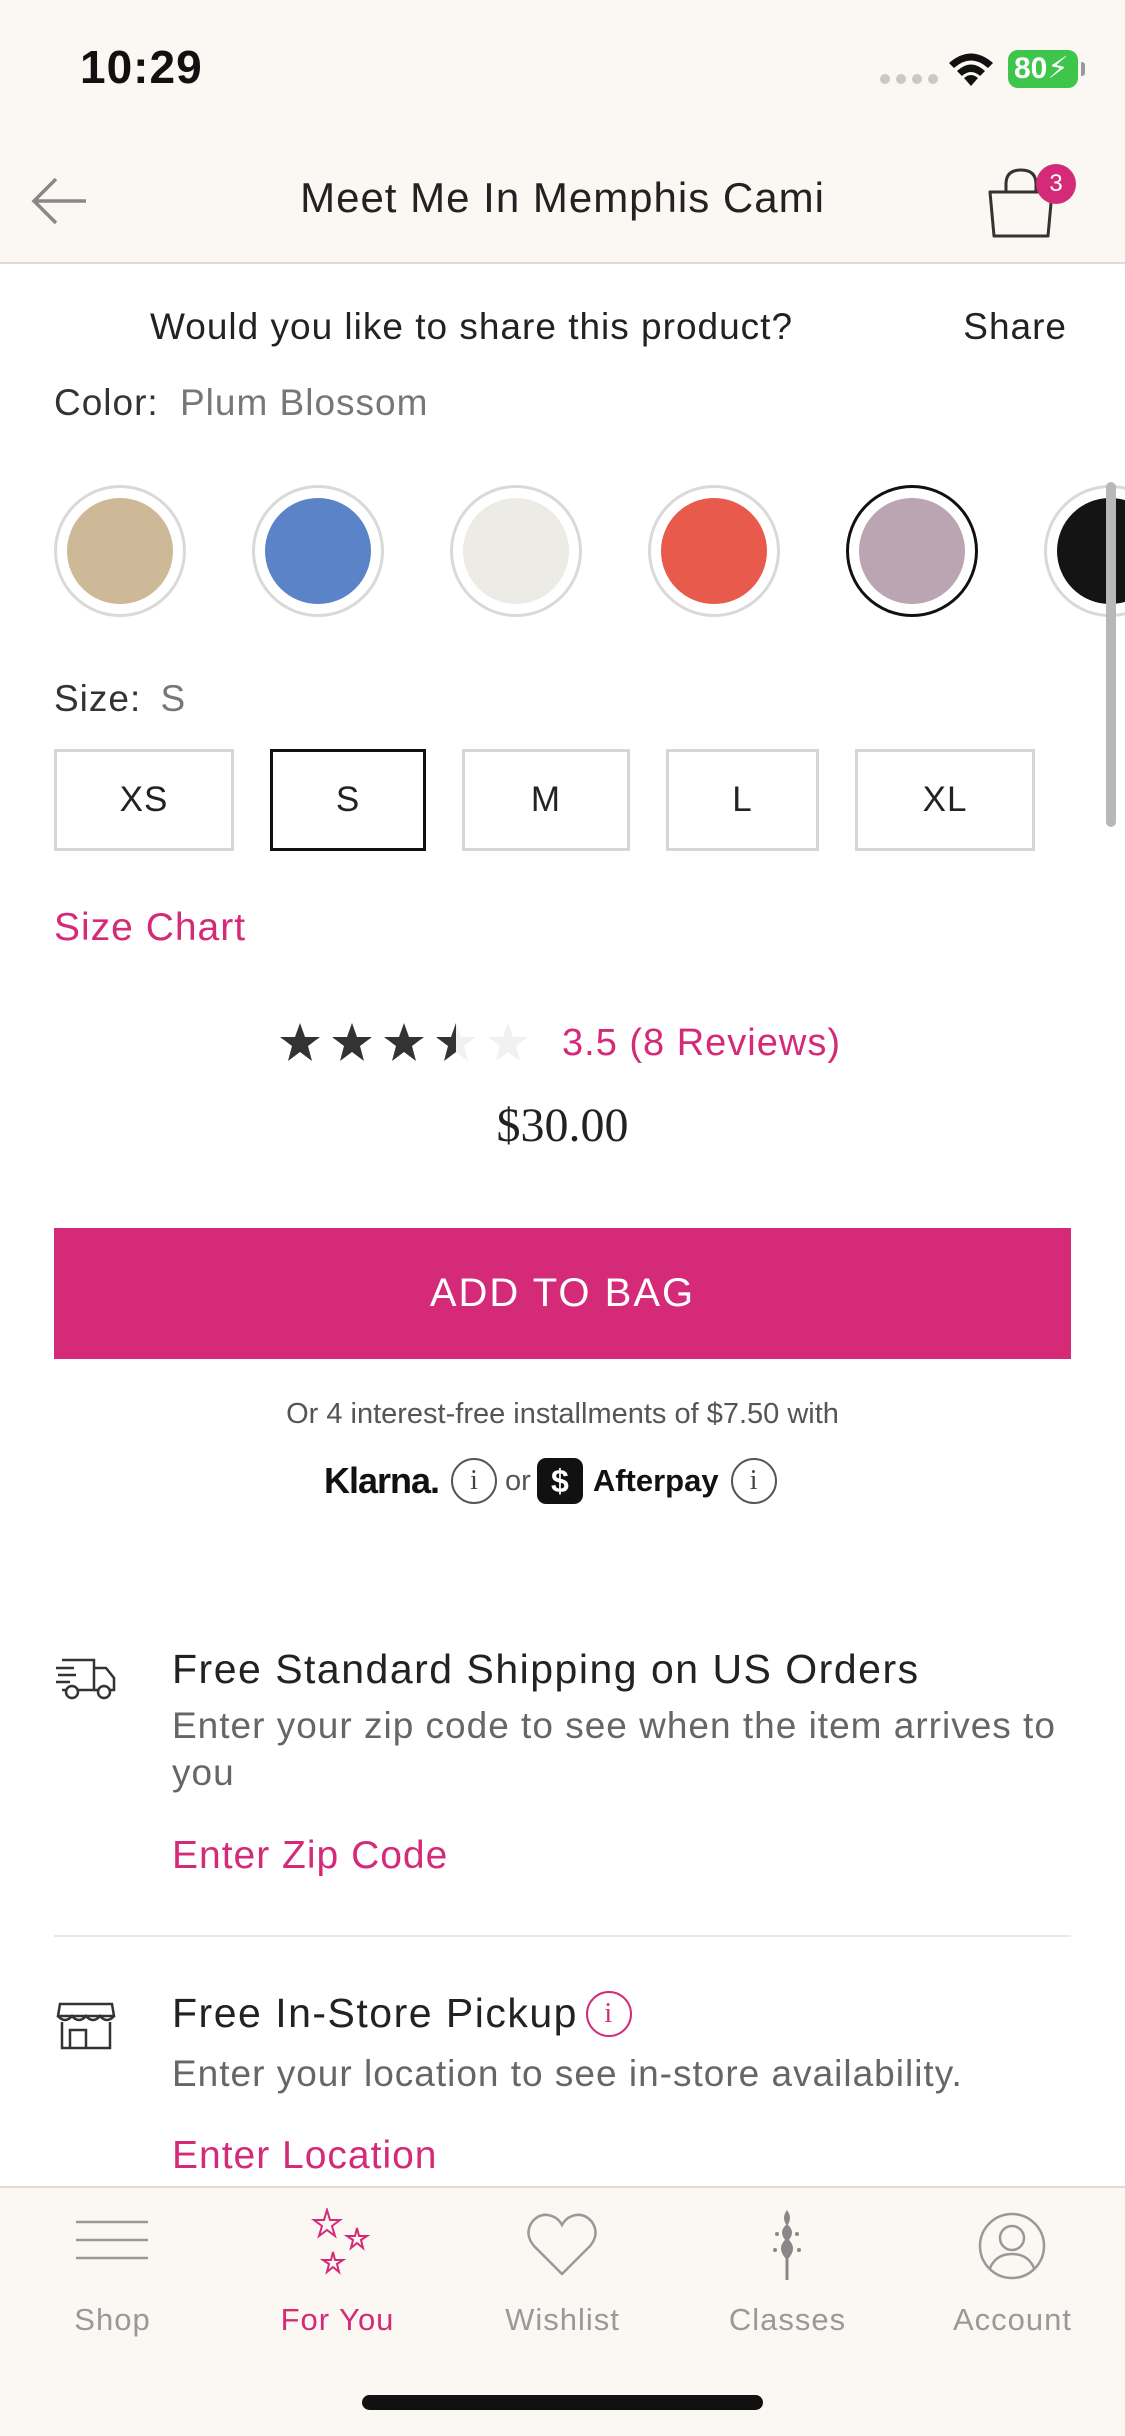 The height and width of the screenshot is (2436, 1125). I want to click on tab-wishlist: Wishlist, so click(562, 2278).